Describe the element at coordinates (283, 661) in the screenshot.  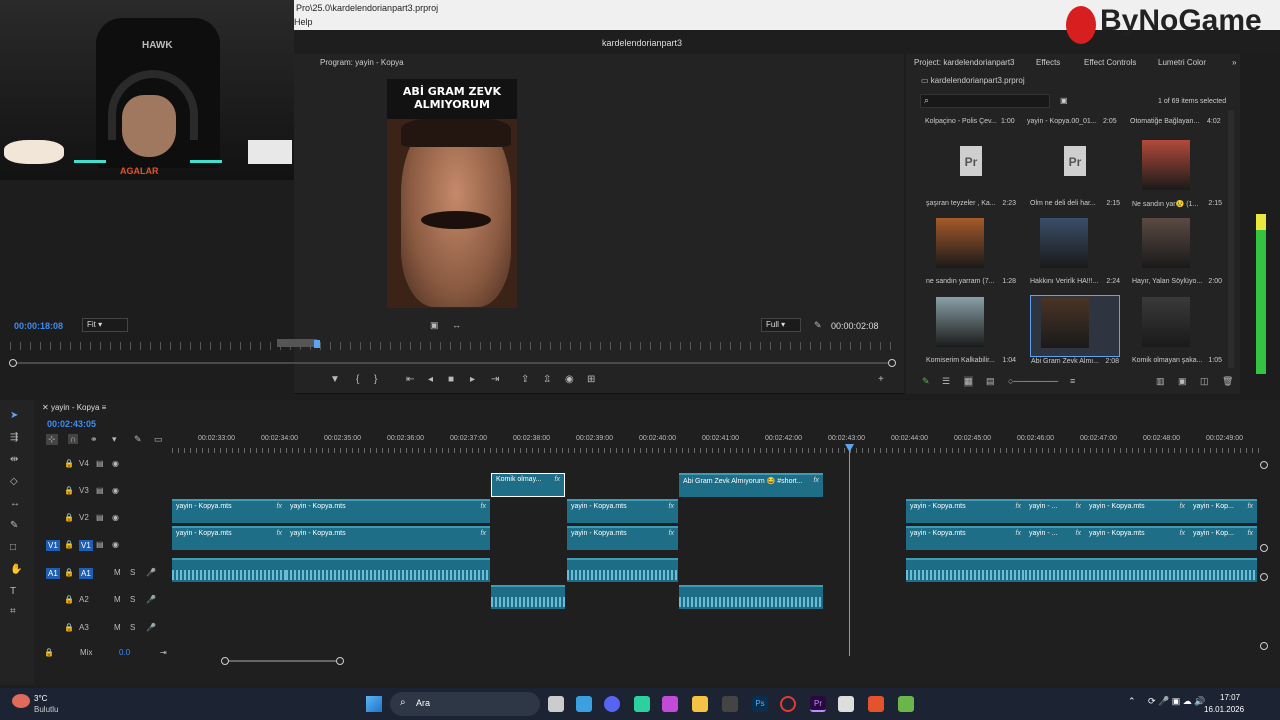
I see `timeline-zoom-bar` at that location.